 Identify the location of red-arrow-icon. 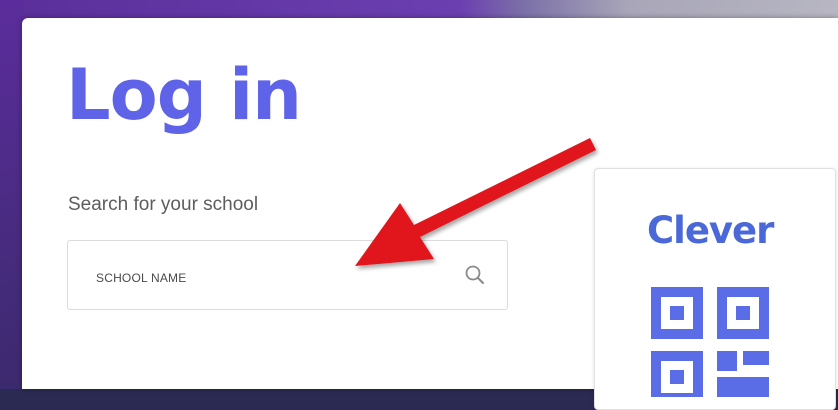
(475, 202).